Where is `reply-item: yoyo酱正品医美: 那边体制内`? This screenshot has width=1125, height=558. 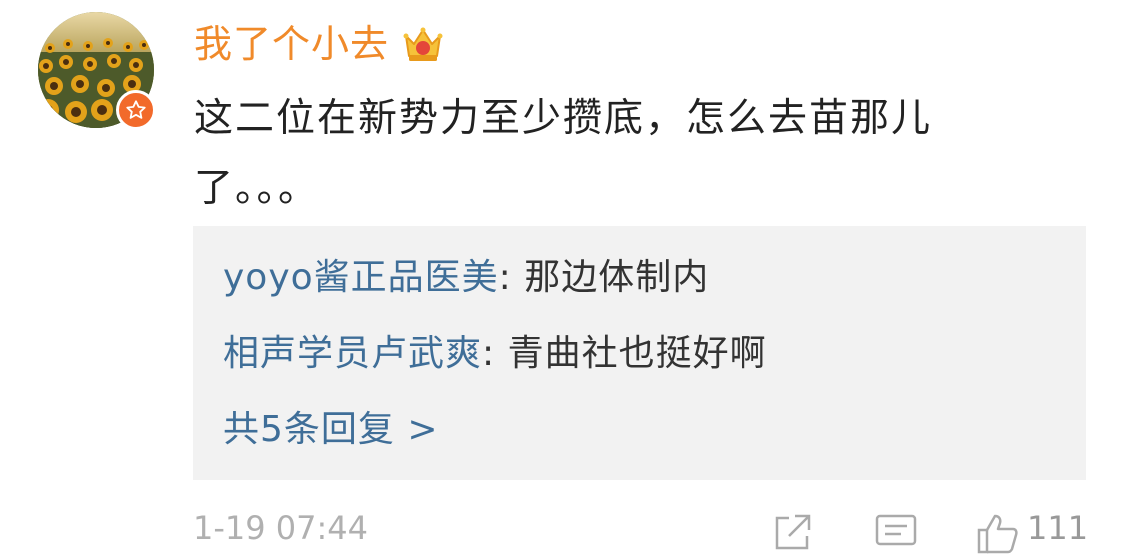
reply-item: yoyo酱正品医美: 那边体制内 is located at coordinates (466, 278).